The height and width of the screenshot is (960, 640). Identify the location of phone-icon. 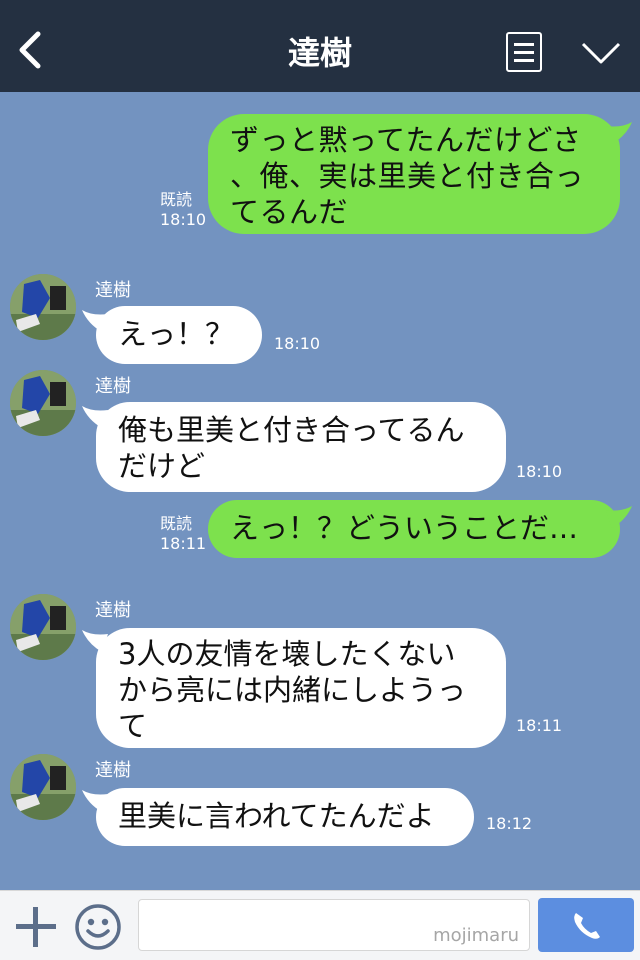
(587, 926).